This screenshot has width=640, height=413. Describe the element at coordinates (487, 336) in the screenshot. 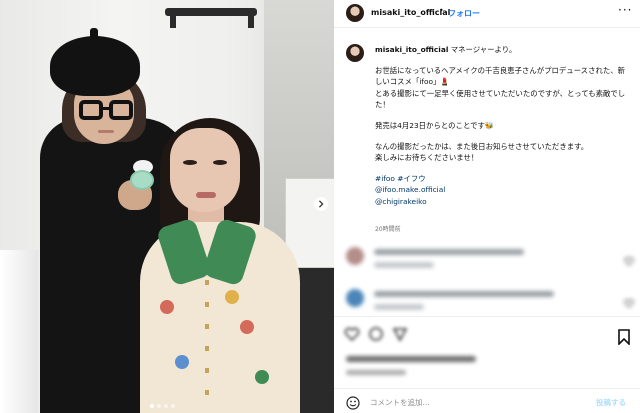

I see `post-action-bar` at that location.